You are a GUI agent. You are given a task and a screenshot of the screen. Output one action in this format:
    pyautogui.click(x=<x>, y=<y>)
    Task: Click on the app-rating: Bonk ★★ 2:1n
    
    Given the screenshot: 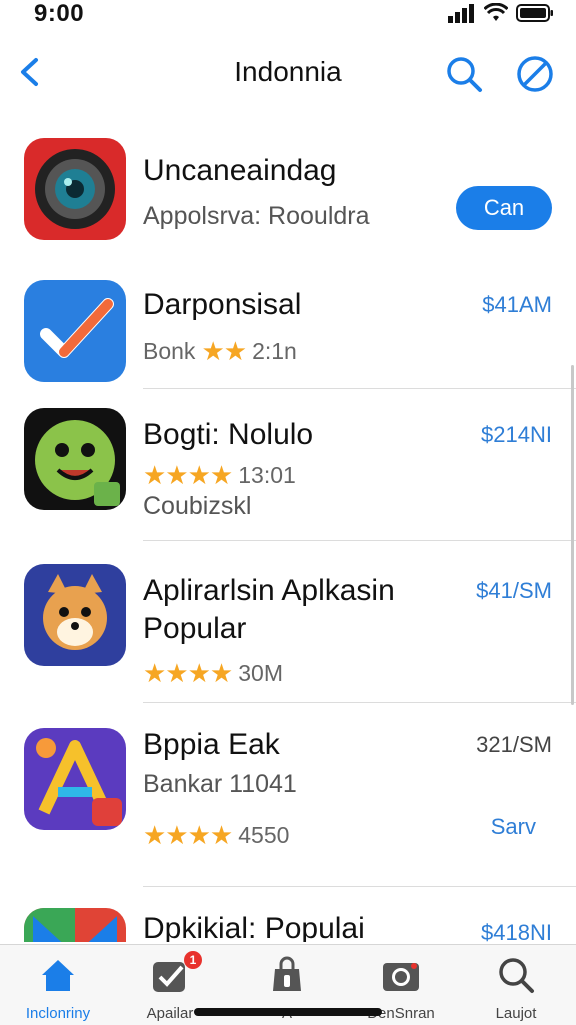 What is the action you would take?
    pyautogui.click(x=220, y=351)
    